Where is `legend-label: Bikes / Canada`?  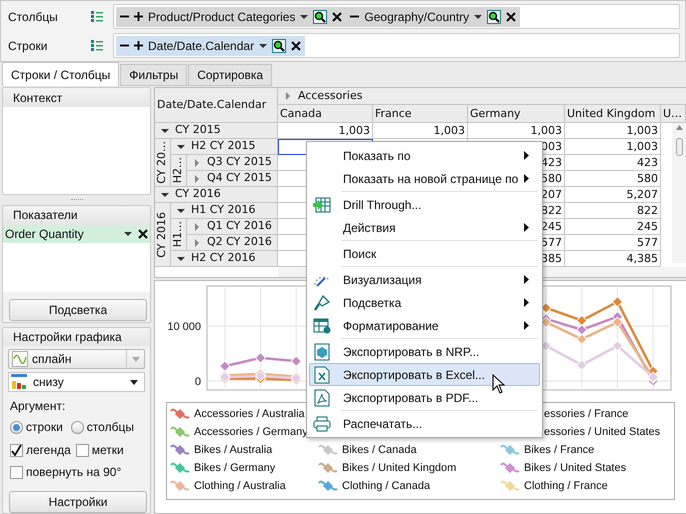 legend-label: Bikes / Canada is located at coordinates (379, 450).